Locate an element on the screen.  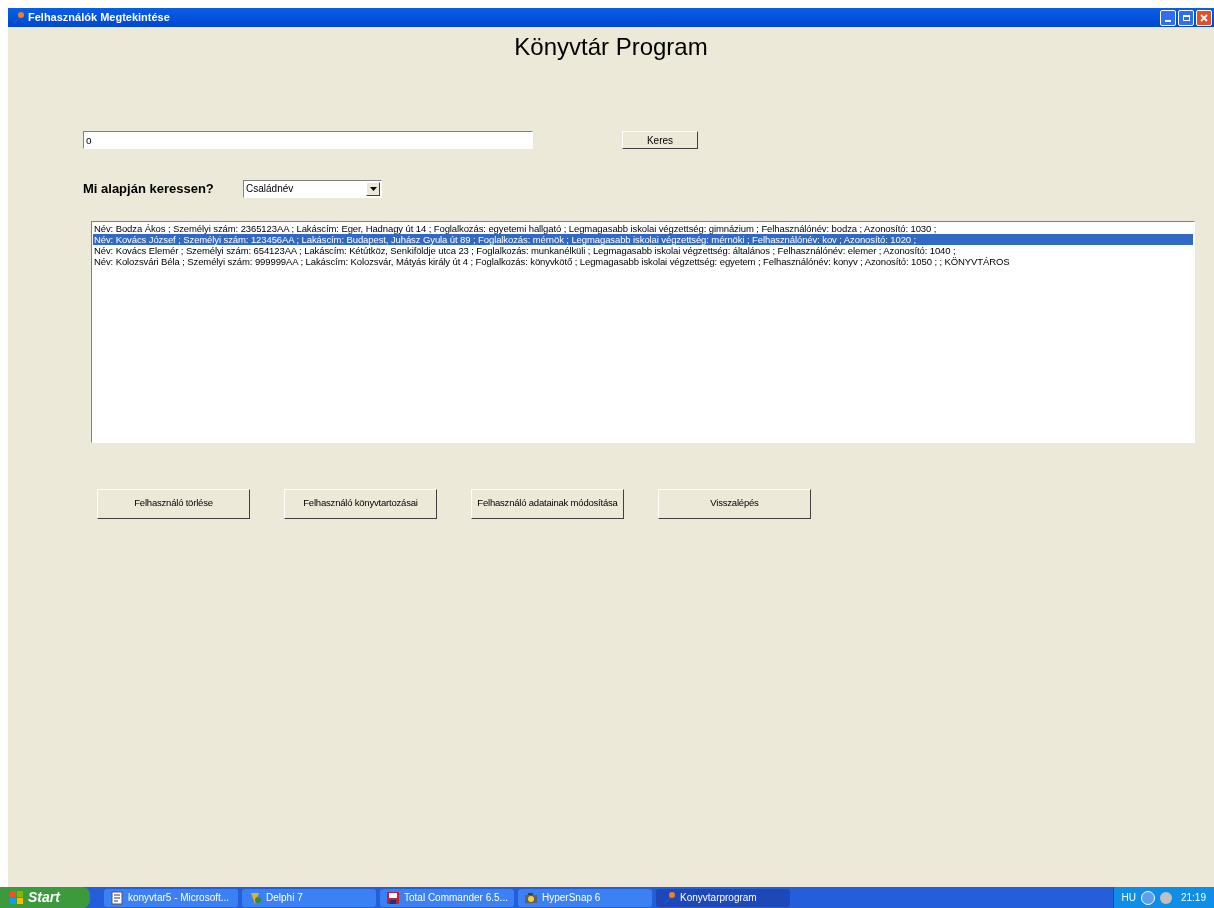
action-button: Felhasználó adatainak módosítása is located at coordinates (547, 503).